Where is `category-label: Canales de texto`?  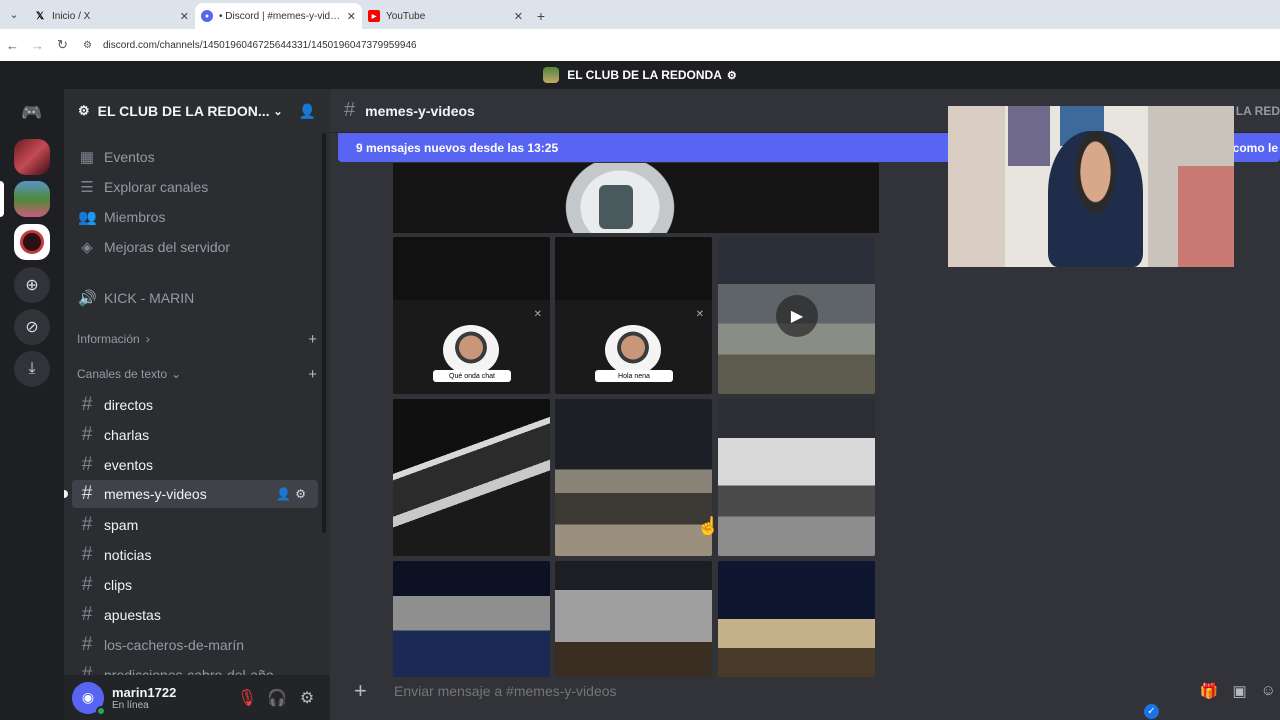
category-label: Canales de texto is located at coordinates (122, 374).